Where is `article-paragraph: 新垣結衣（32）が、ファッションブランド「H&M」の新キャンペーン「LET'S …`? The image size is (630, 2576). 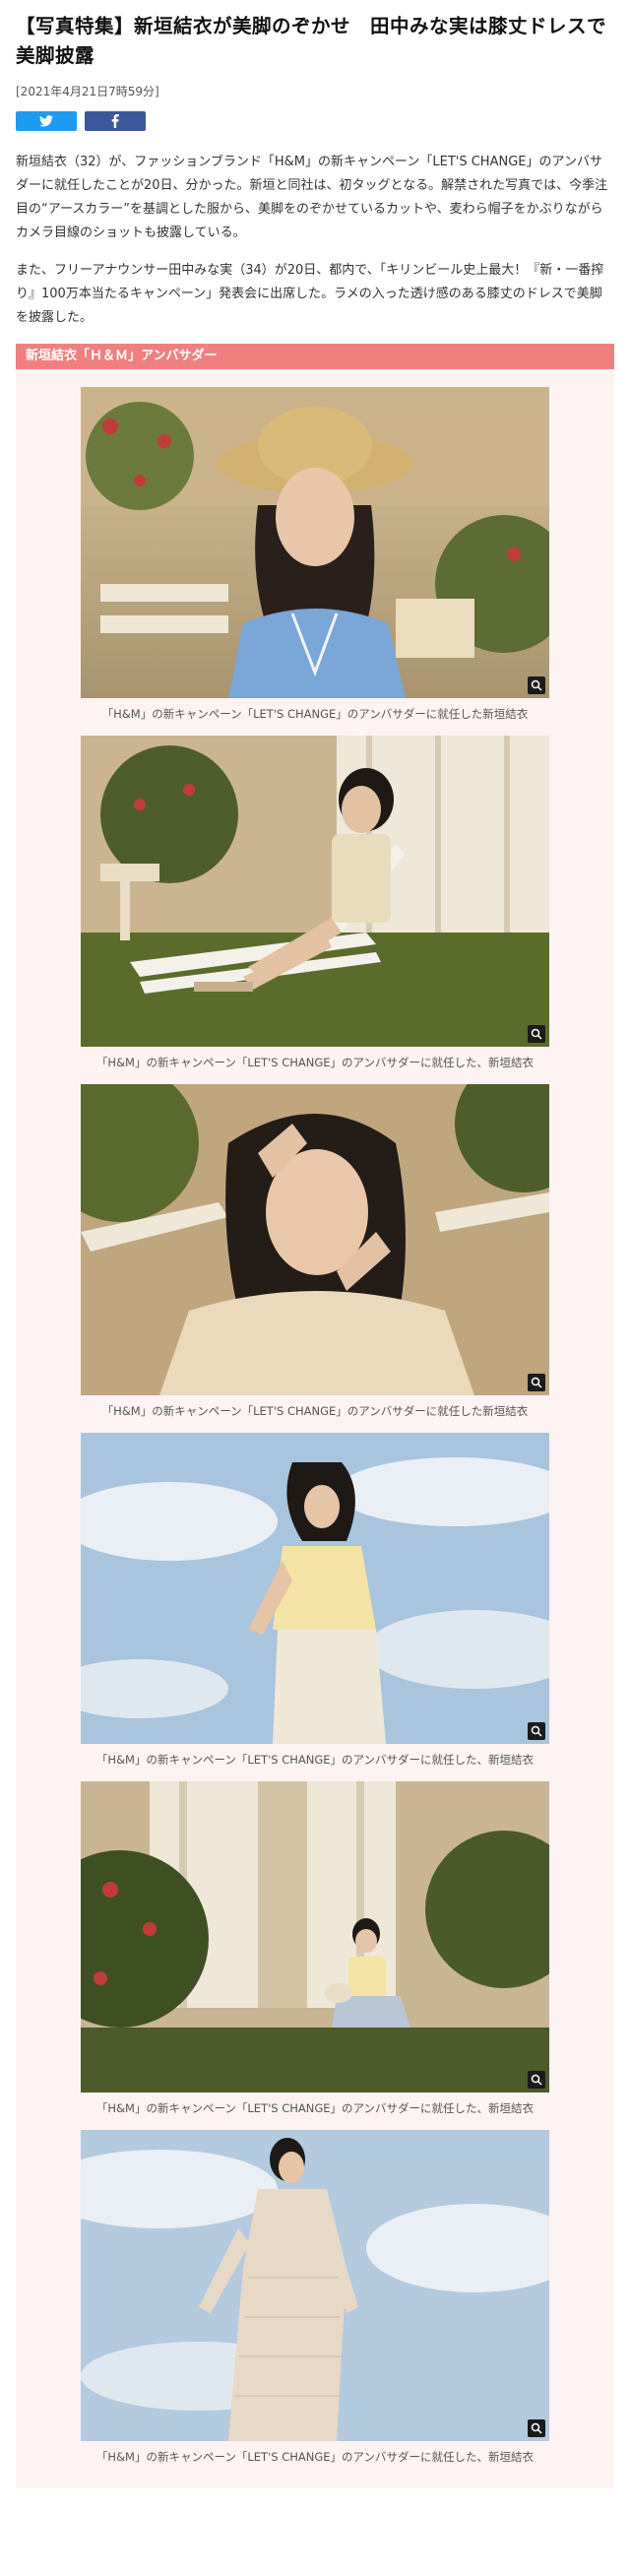
article-paragraph: 新垣結衣（32）が、ファッションブランド「H&M」の新キャンペーン「LET'S … is located at coordinates (312, 197).